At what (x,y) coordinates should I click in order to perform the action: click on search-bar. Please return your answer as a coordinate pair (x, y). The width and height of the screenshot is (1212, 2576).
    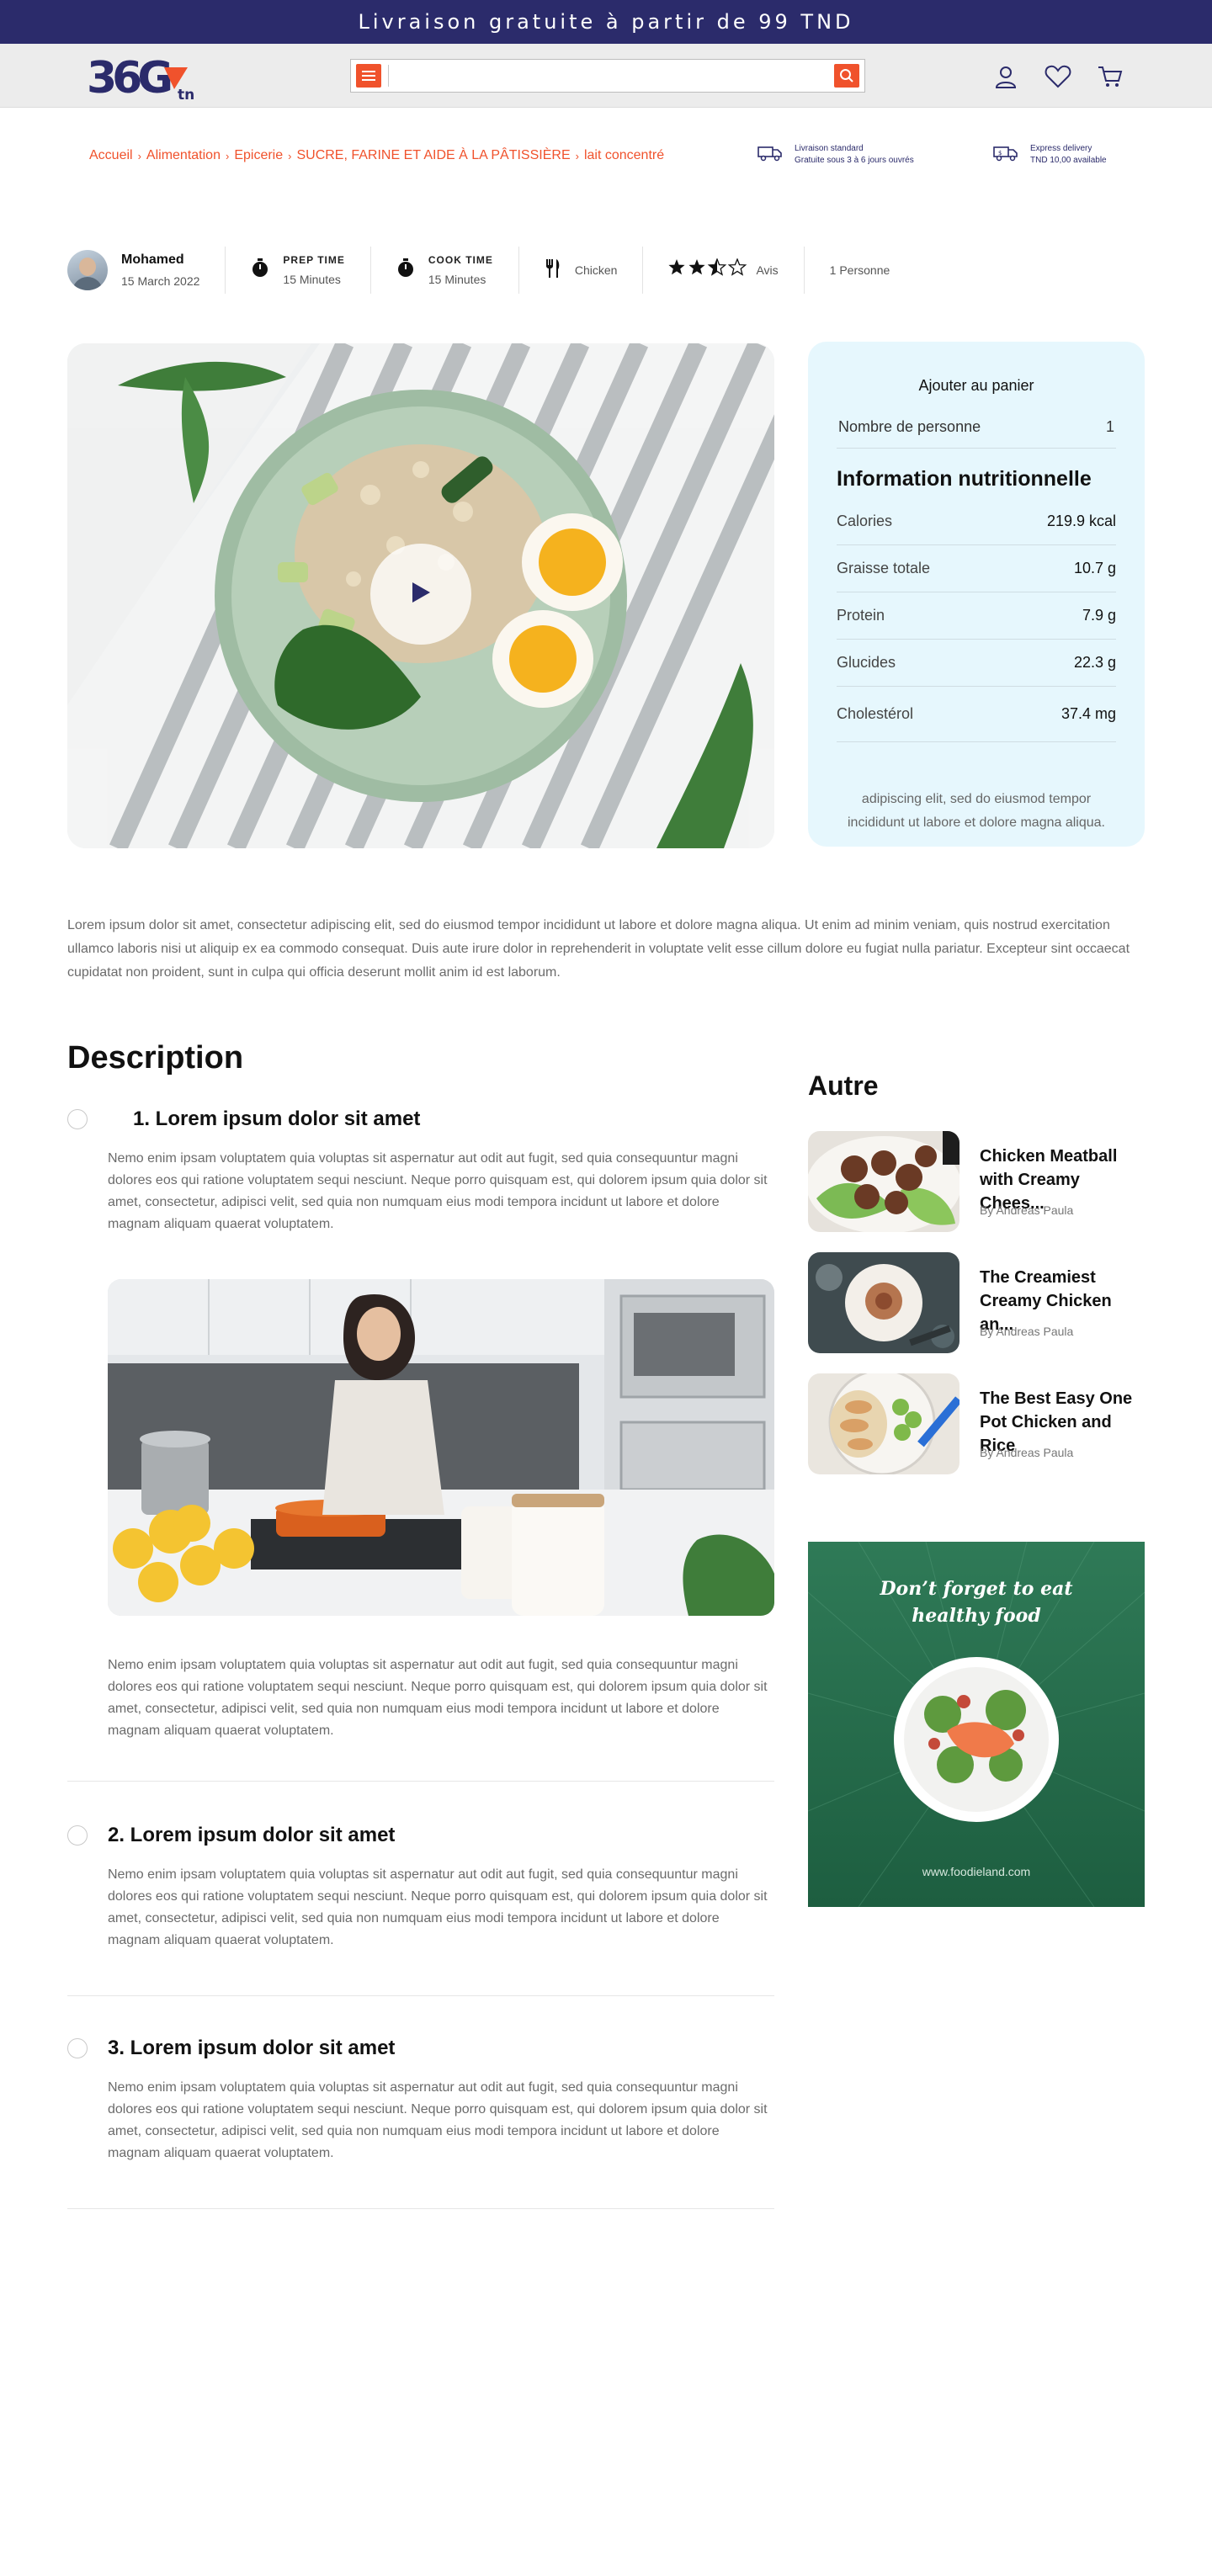
    Looking at the image, I should click on (607, 76).